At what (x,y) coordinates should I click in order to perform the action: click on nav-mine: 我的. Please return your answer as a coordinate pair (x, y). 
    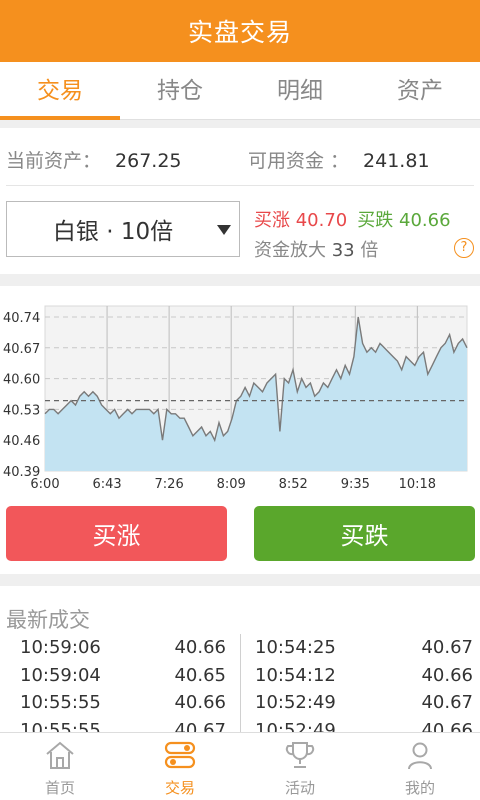
    Looking at the image, I should click on (420, 766).